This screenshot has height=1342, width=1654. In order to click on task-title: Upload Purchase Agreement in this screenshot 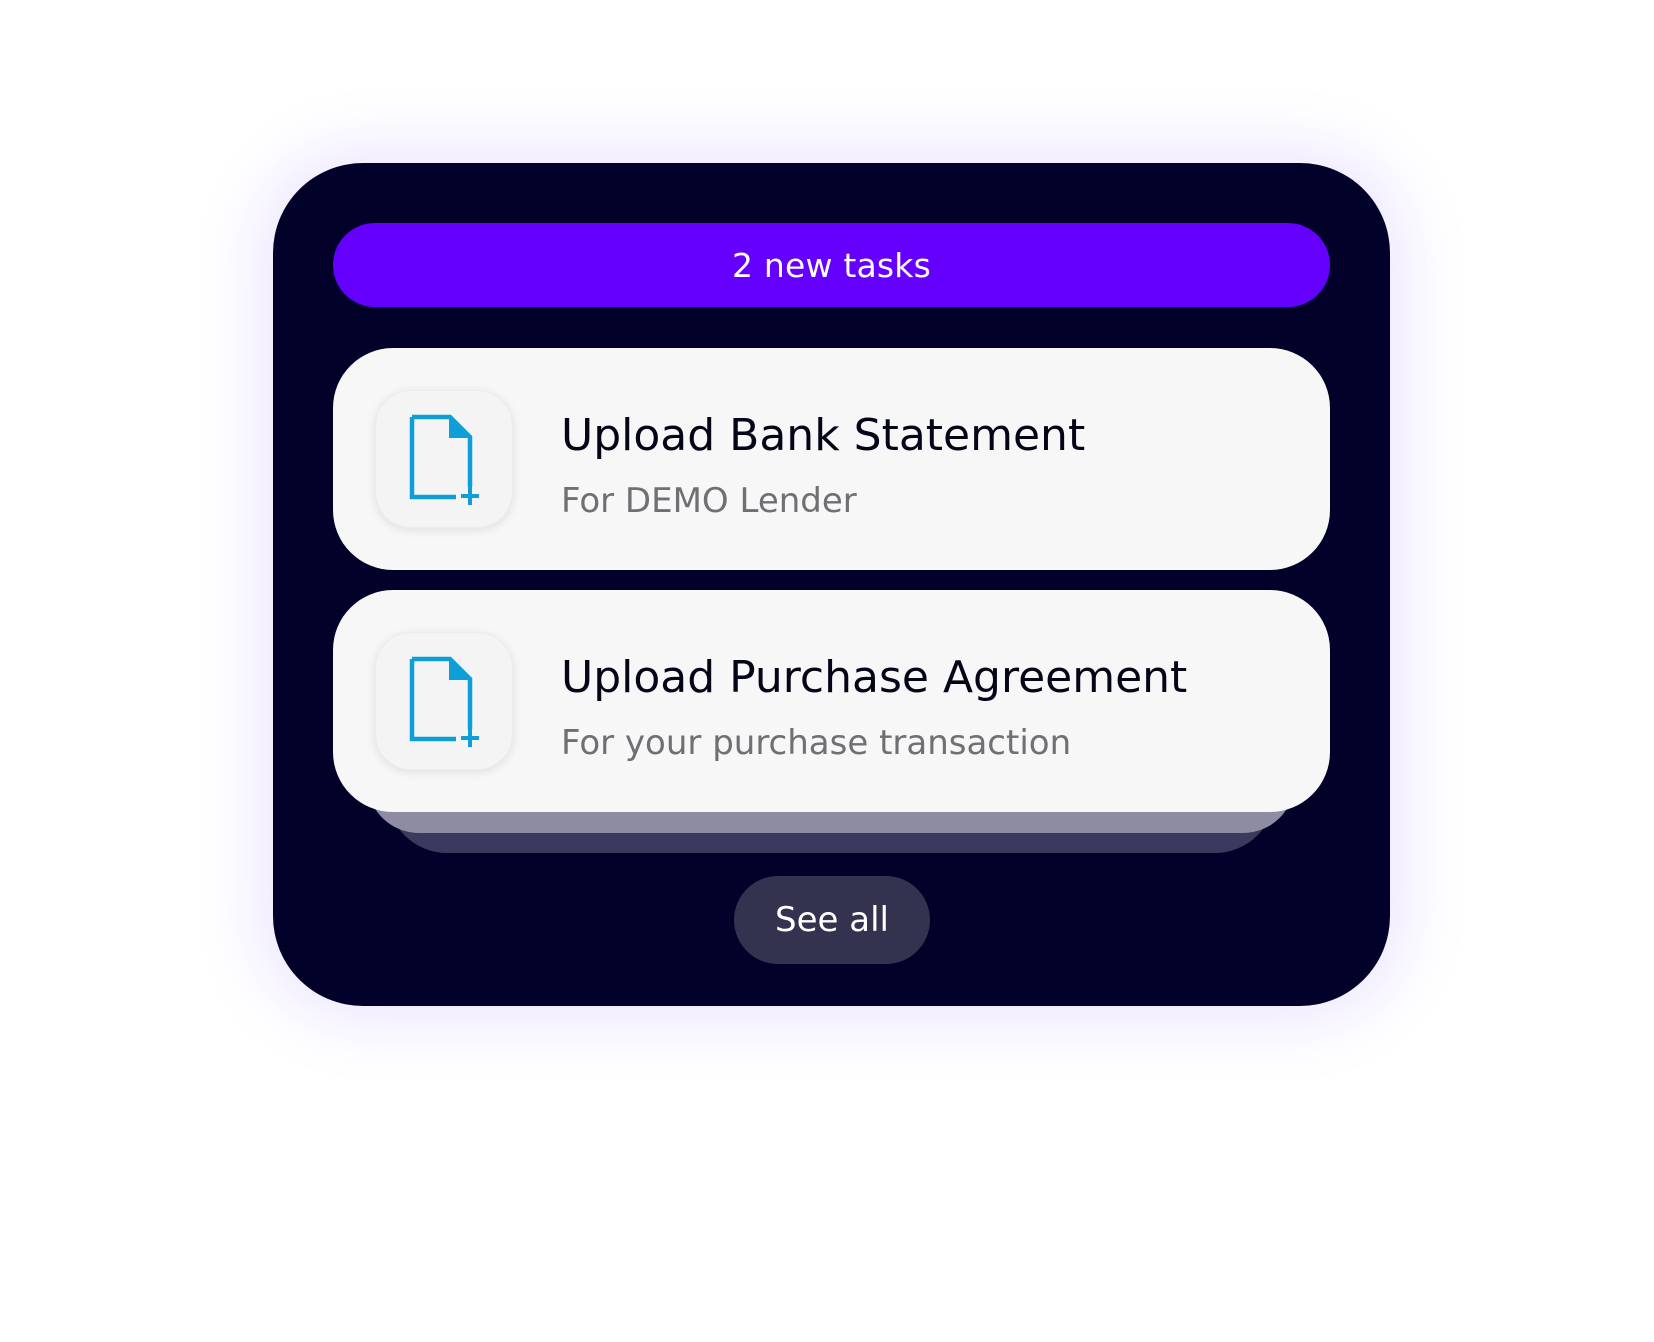, I will do `click(874, 677)`.